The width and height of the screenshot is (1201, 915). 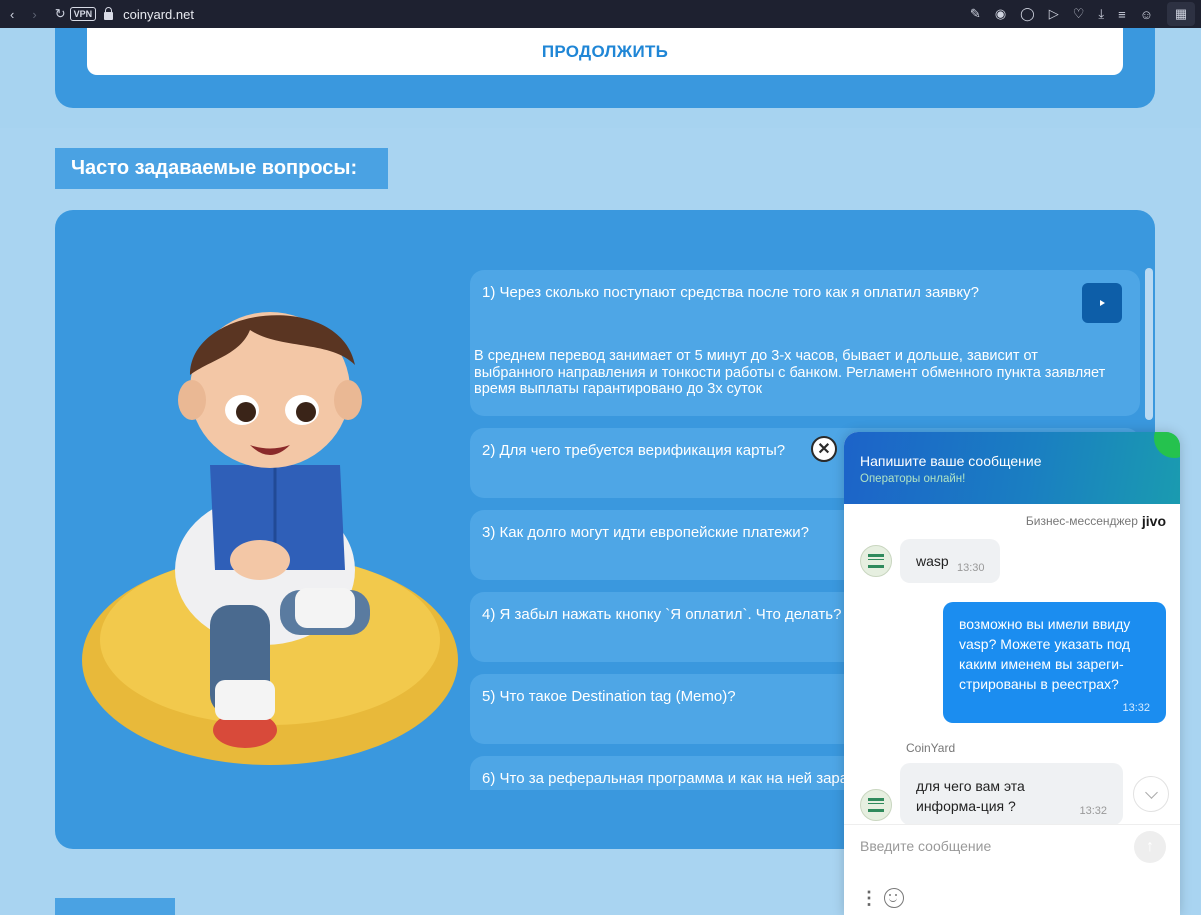 What do you see at coordinates (221, 168) in the screenshot?
I see `faq-heading: Часто задаваемые вопросы:` at bounding box center [221, 168].